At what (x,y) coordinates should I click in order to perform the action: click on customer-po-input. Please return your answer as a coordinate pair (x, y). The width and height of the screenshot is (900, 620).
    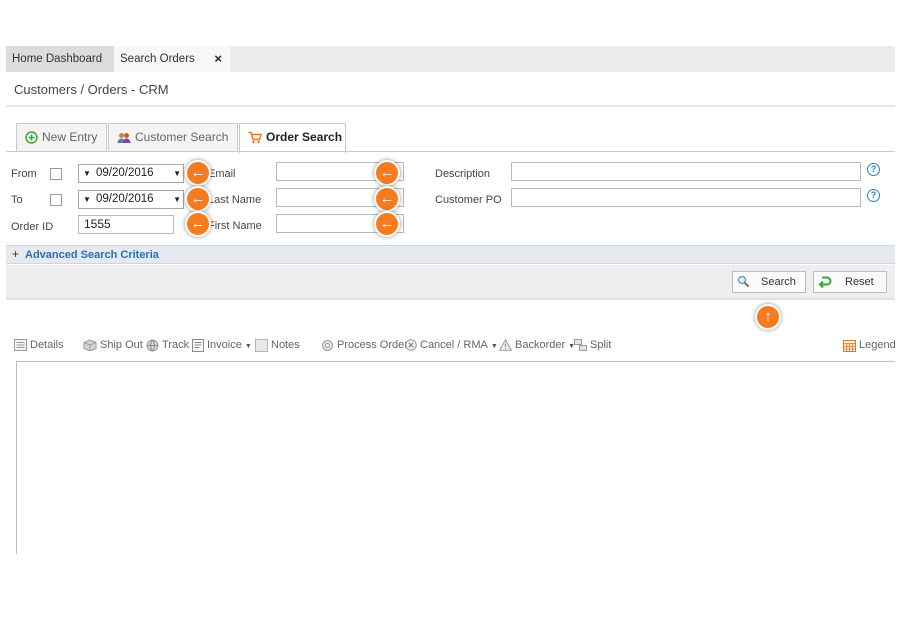
    Looking at the image, I should click on (686, 197).